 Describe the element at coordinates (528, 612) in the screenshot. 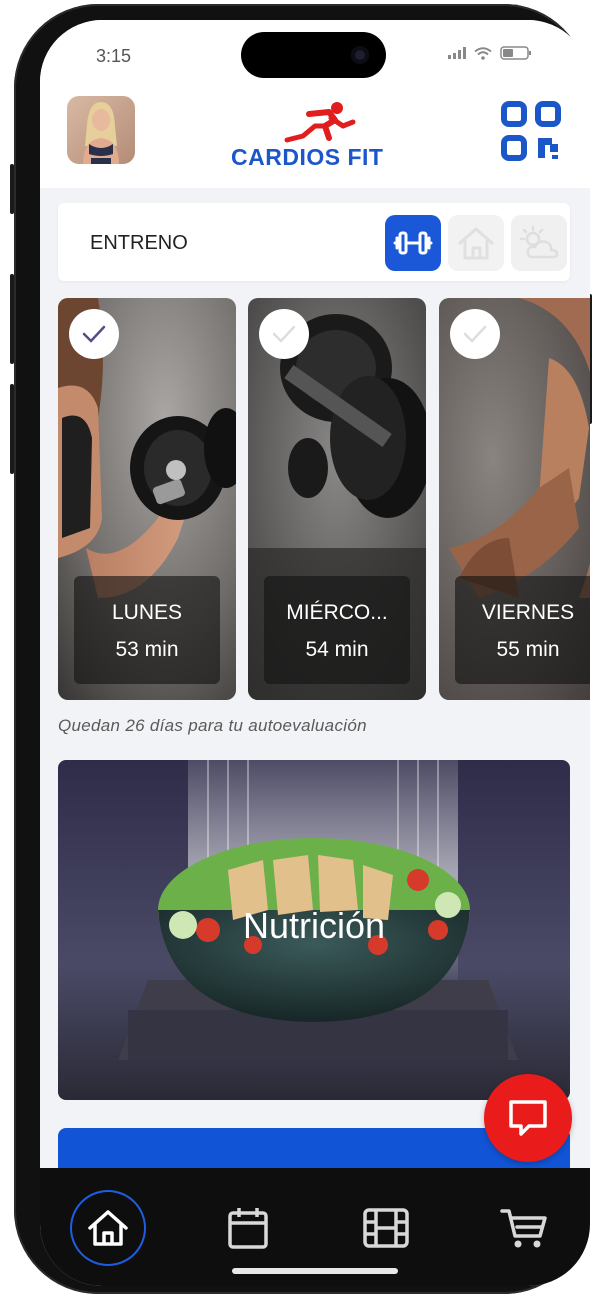

I see `card-day-label: VIERNES` at that location.